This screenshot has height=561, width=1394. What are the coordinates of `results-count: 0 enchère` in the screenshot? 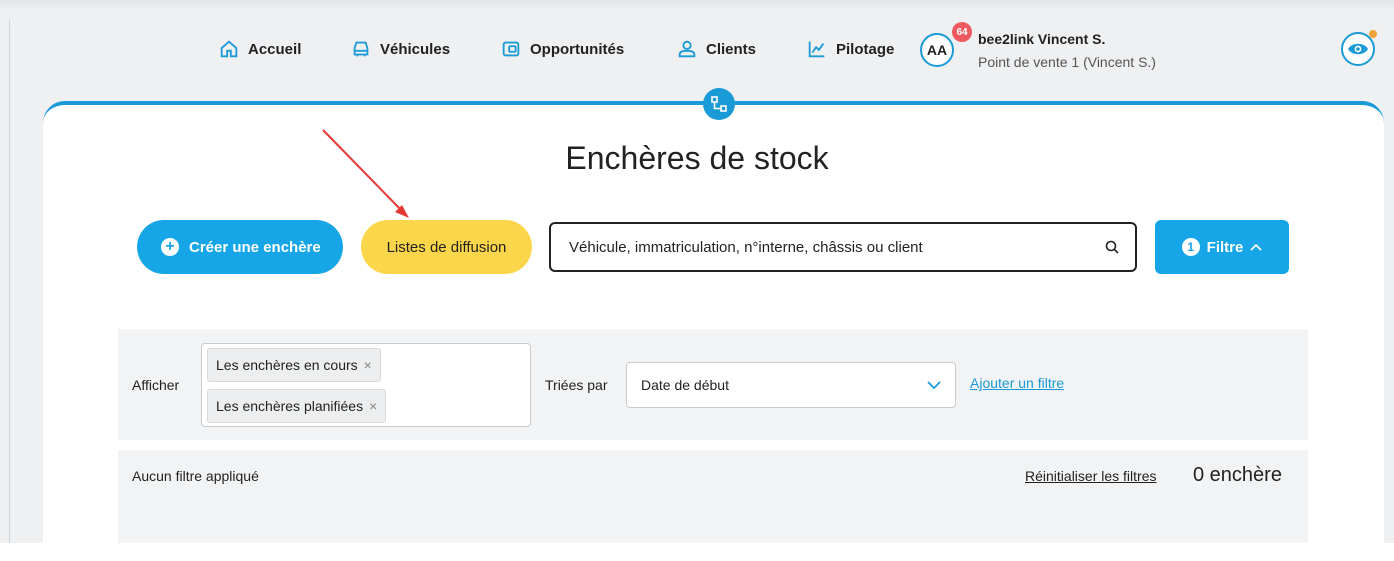 It's located at (1237, 475).